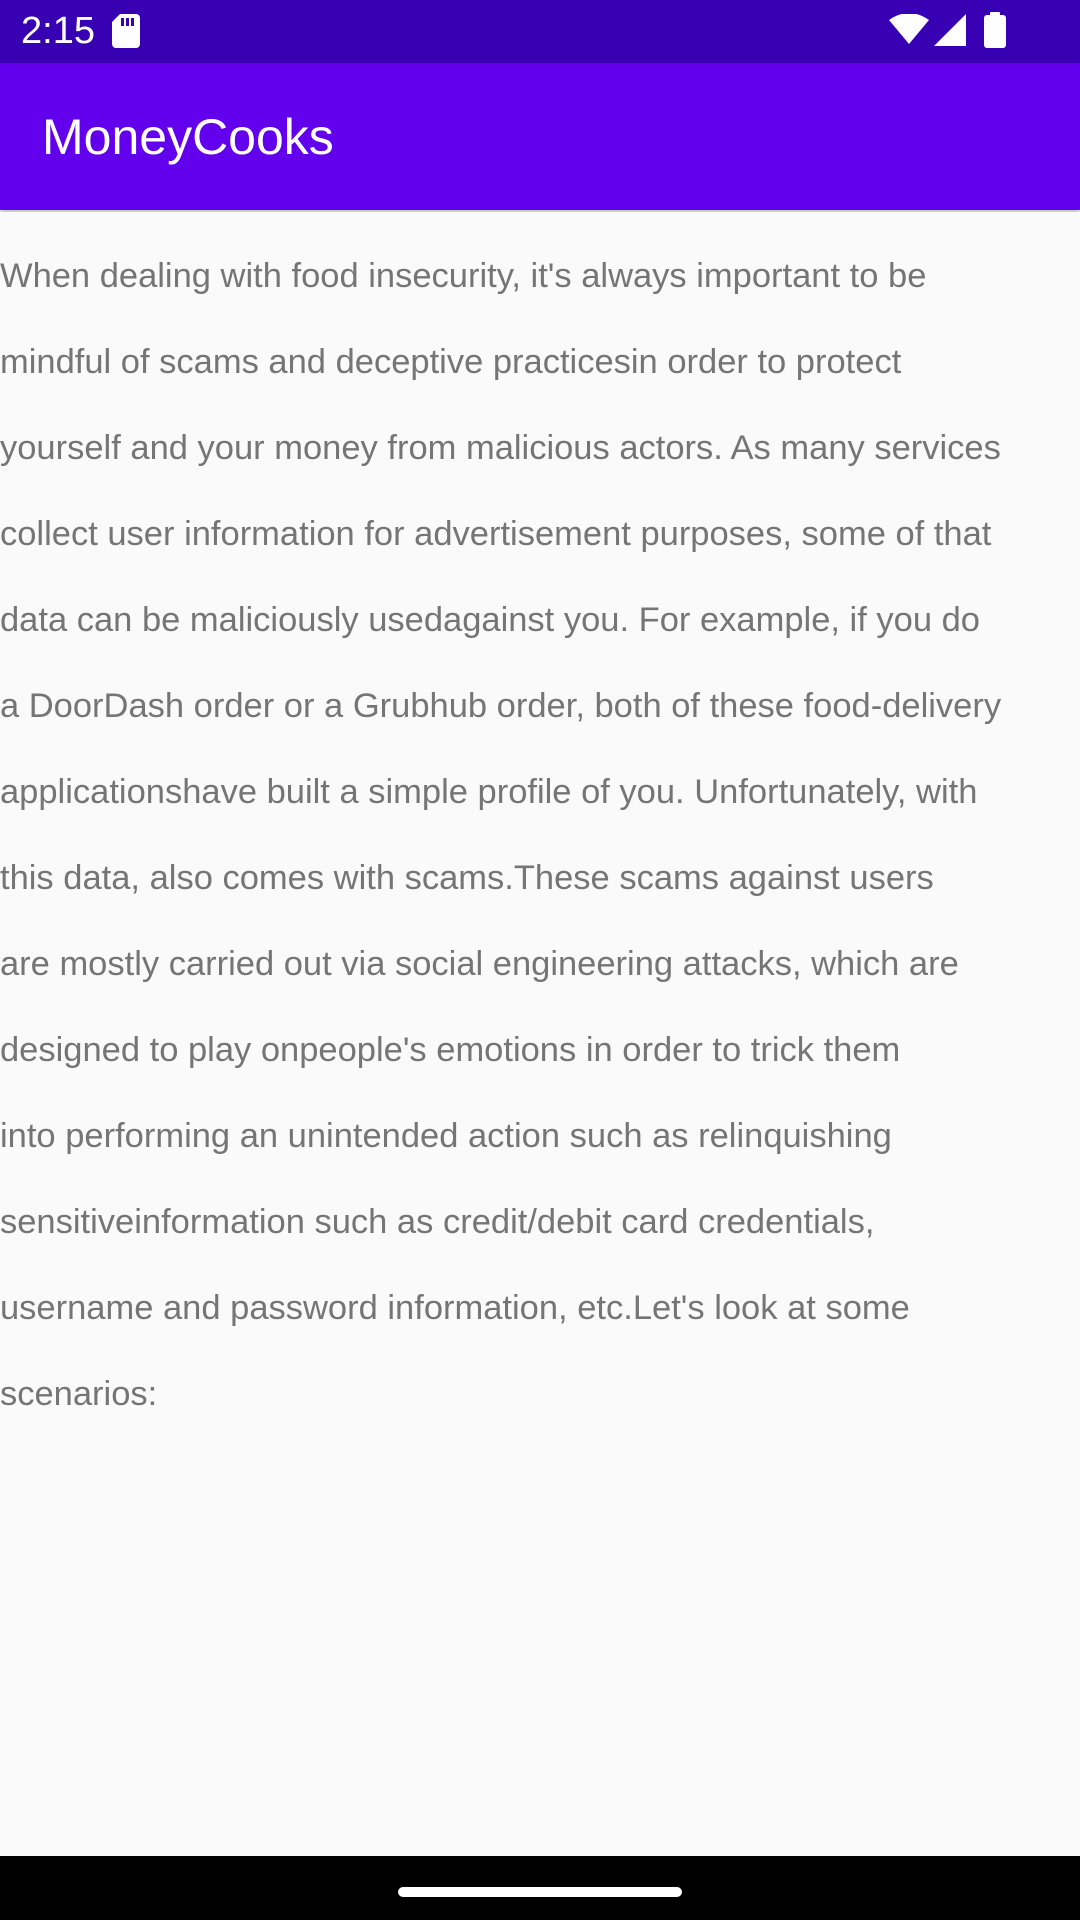 Image resolution: width=1080 pixels, height=1920 pixels. What do you see at coordinates (540, 136) in the screenshot?
I see `app-bar: MoneyCooks` at bounding box center [540, 136].